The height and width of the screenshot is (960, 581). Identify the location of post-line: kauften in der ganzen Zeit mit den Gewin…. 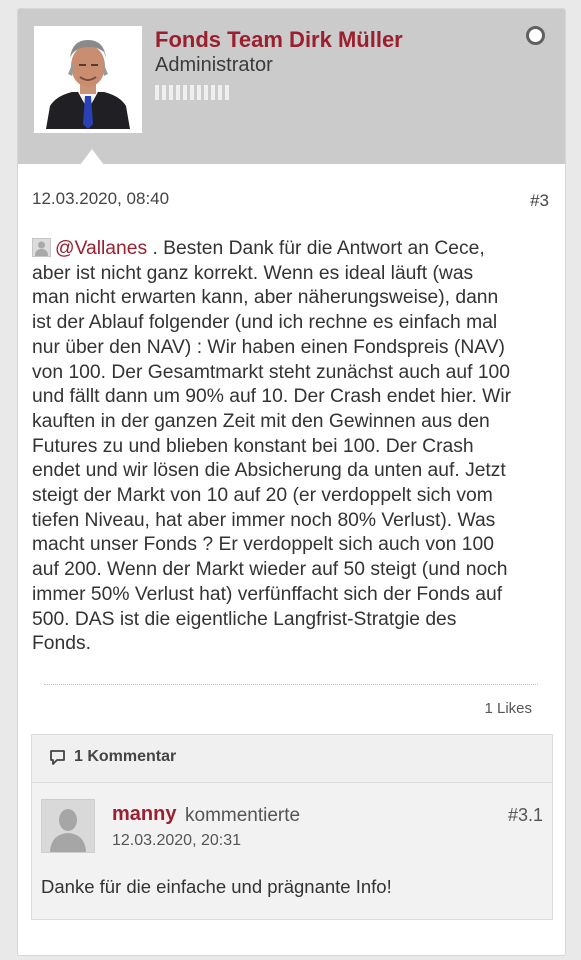
(261, 421).